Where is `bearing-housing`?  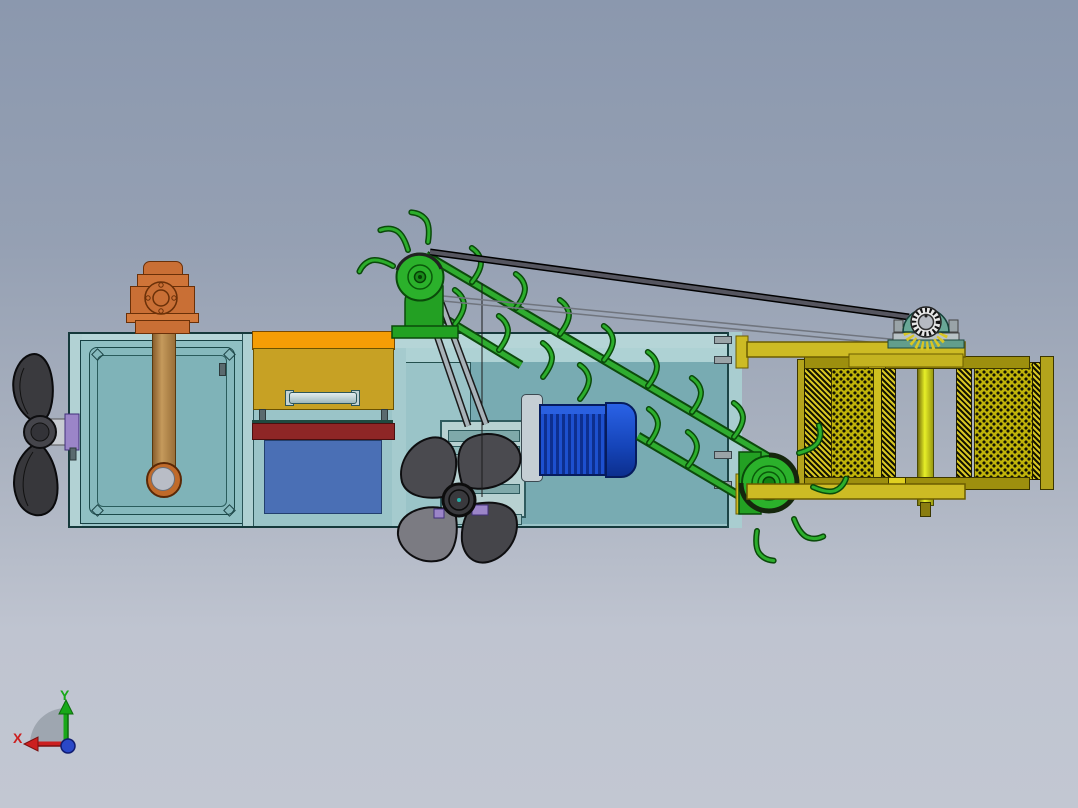 bearing-housing is located at coordinates (926, 320).